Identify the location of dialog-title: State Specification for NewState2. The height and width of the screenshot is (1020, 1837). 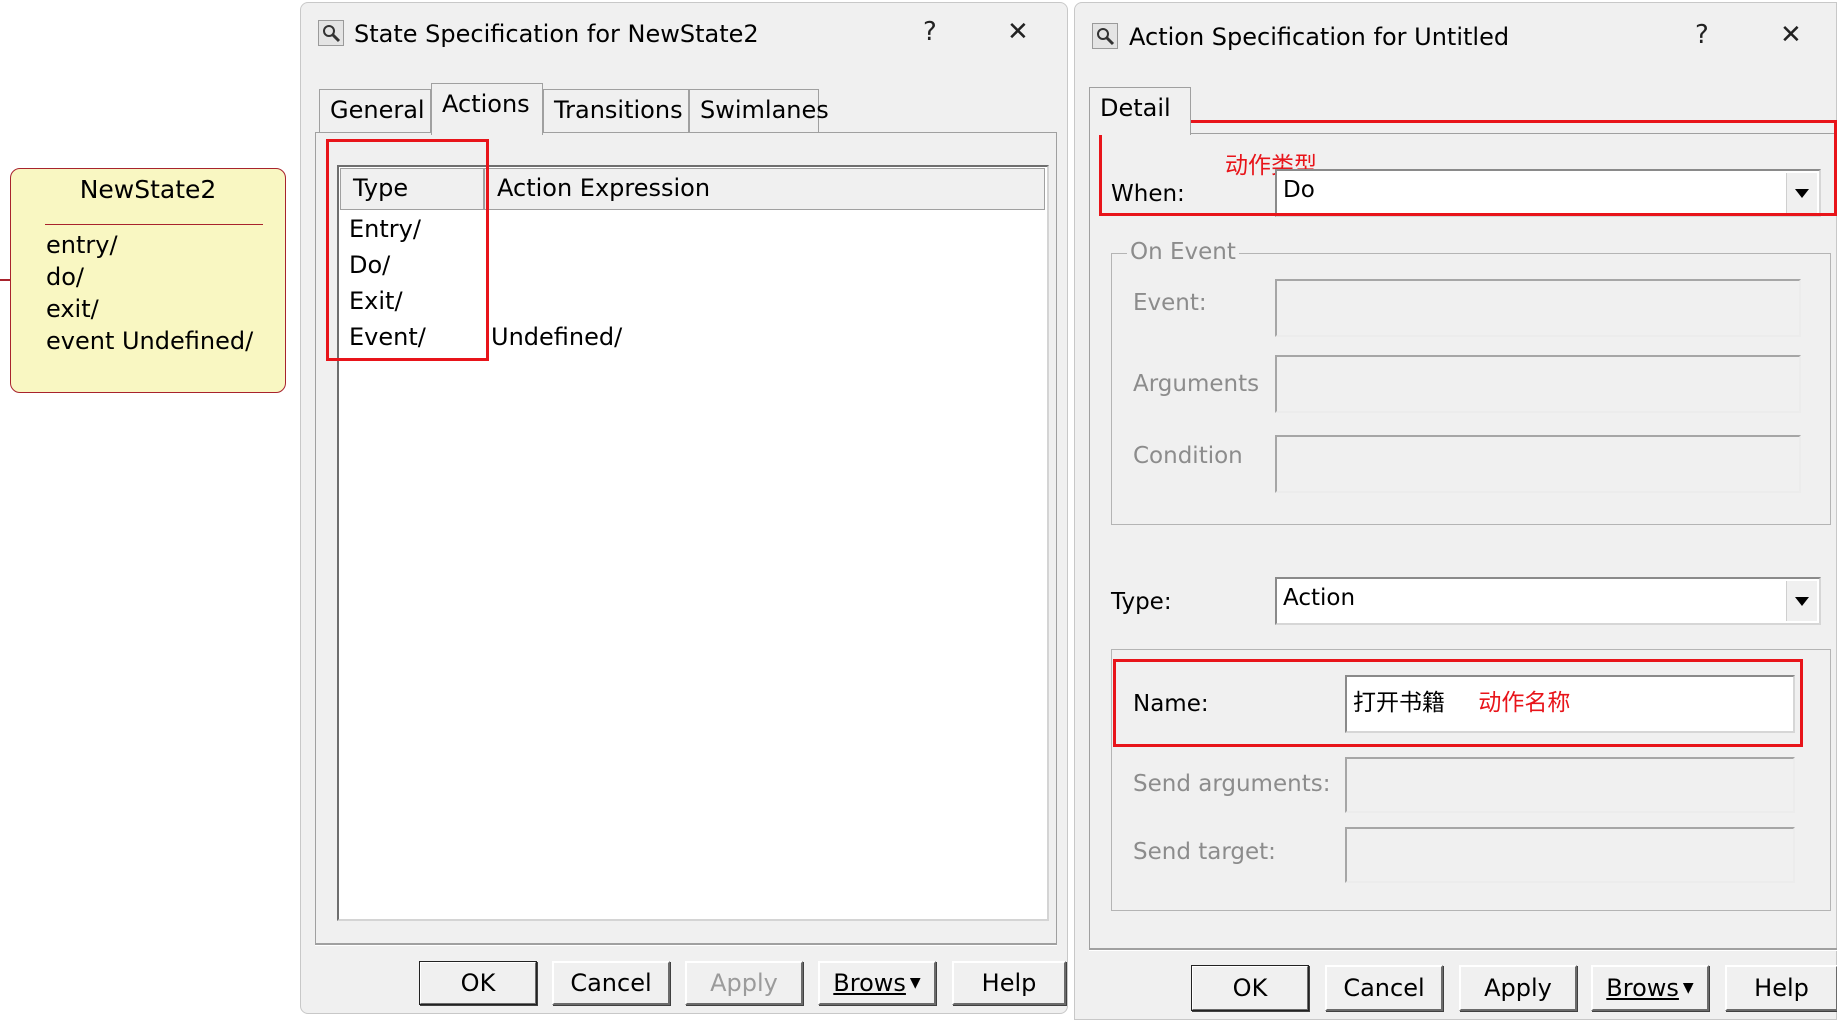
(556, 34).